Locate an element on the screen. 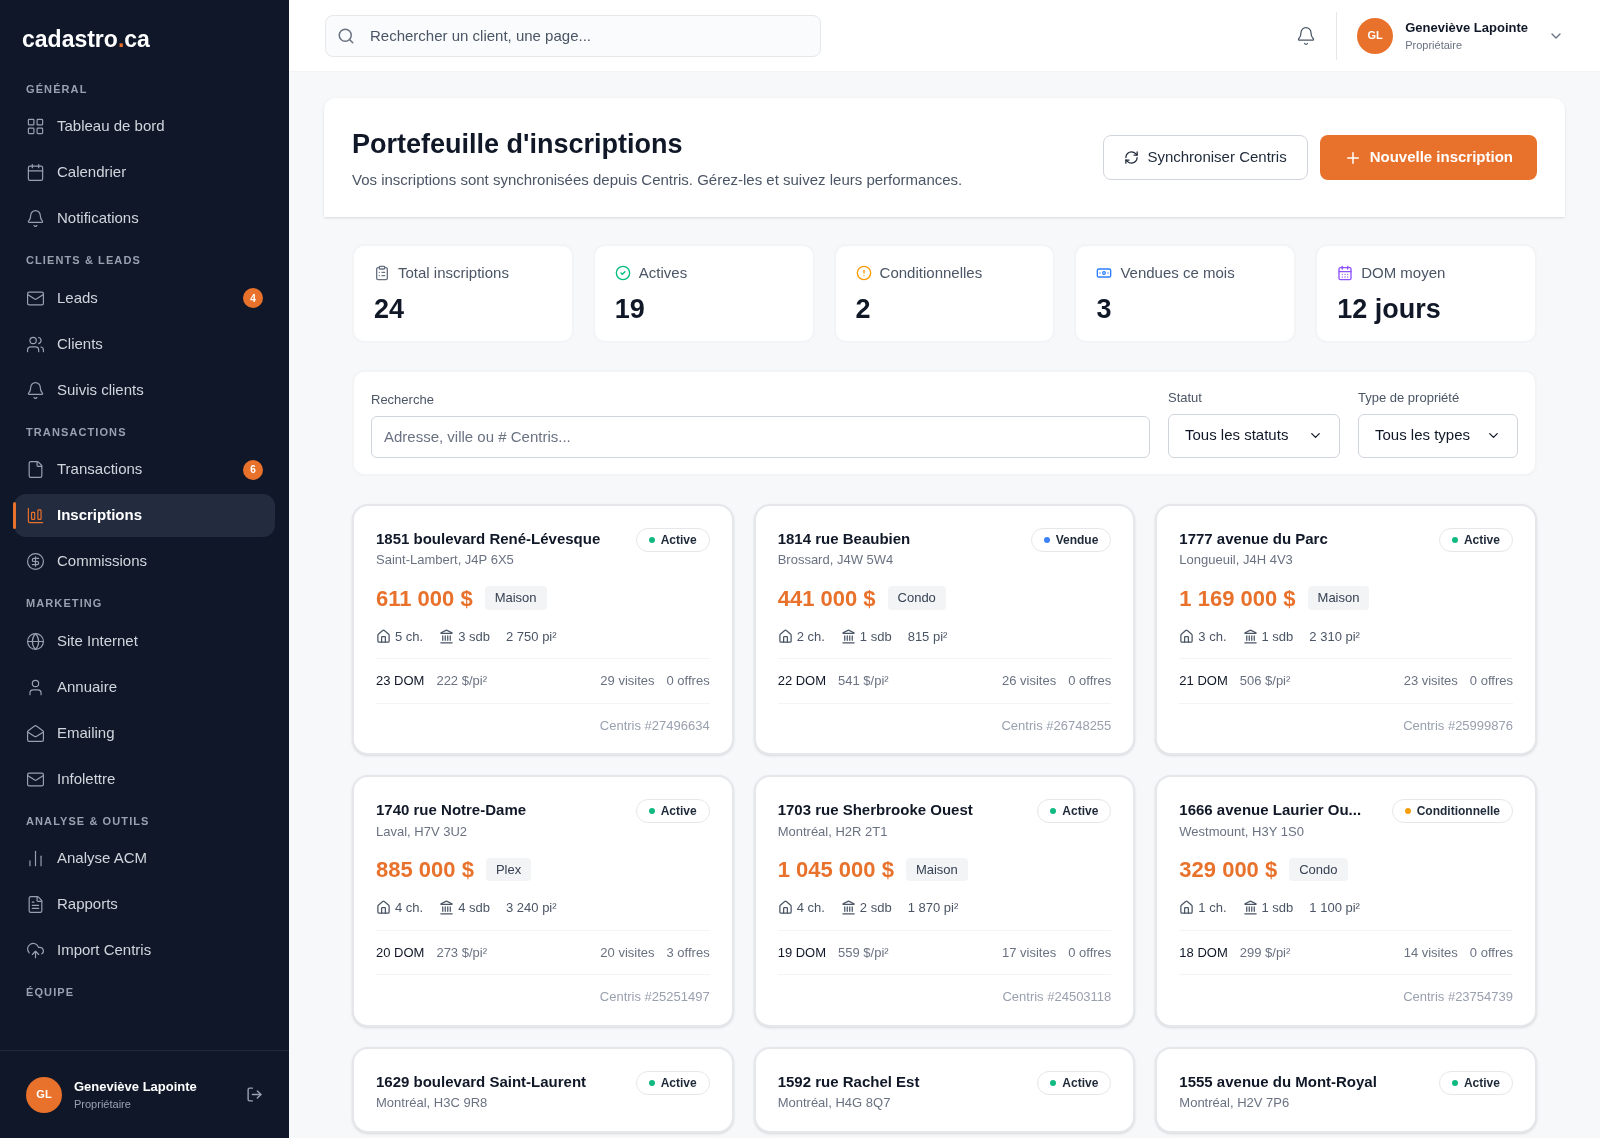 The width and height of the screenshot is (1600, 1138). centris-number: Centris #25251497 is located at coordinates (654, 997).